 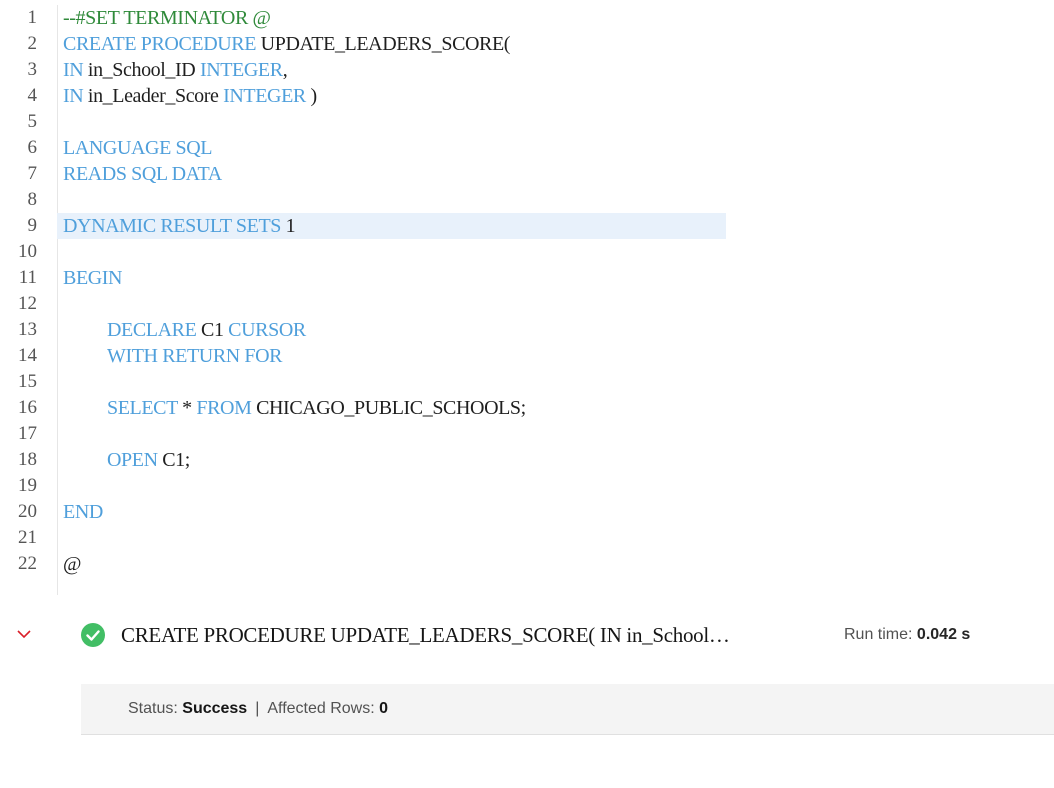 I want to click on line-code: DECLARE C1 CURSOR, so click(x=206, y=330).